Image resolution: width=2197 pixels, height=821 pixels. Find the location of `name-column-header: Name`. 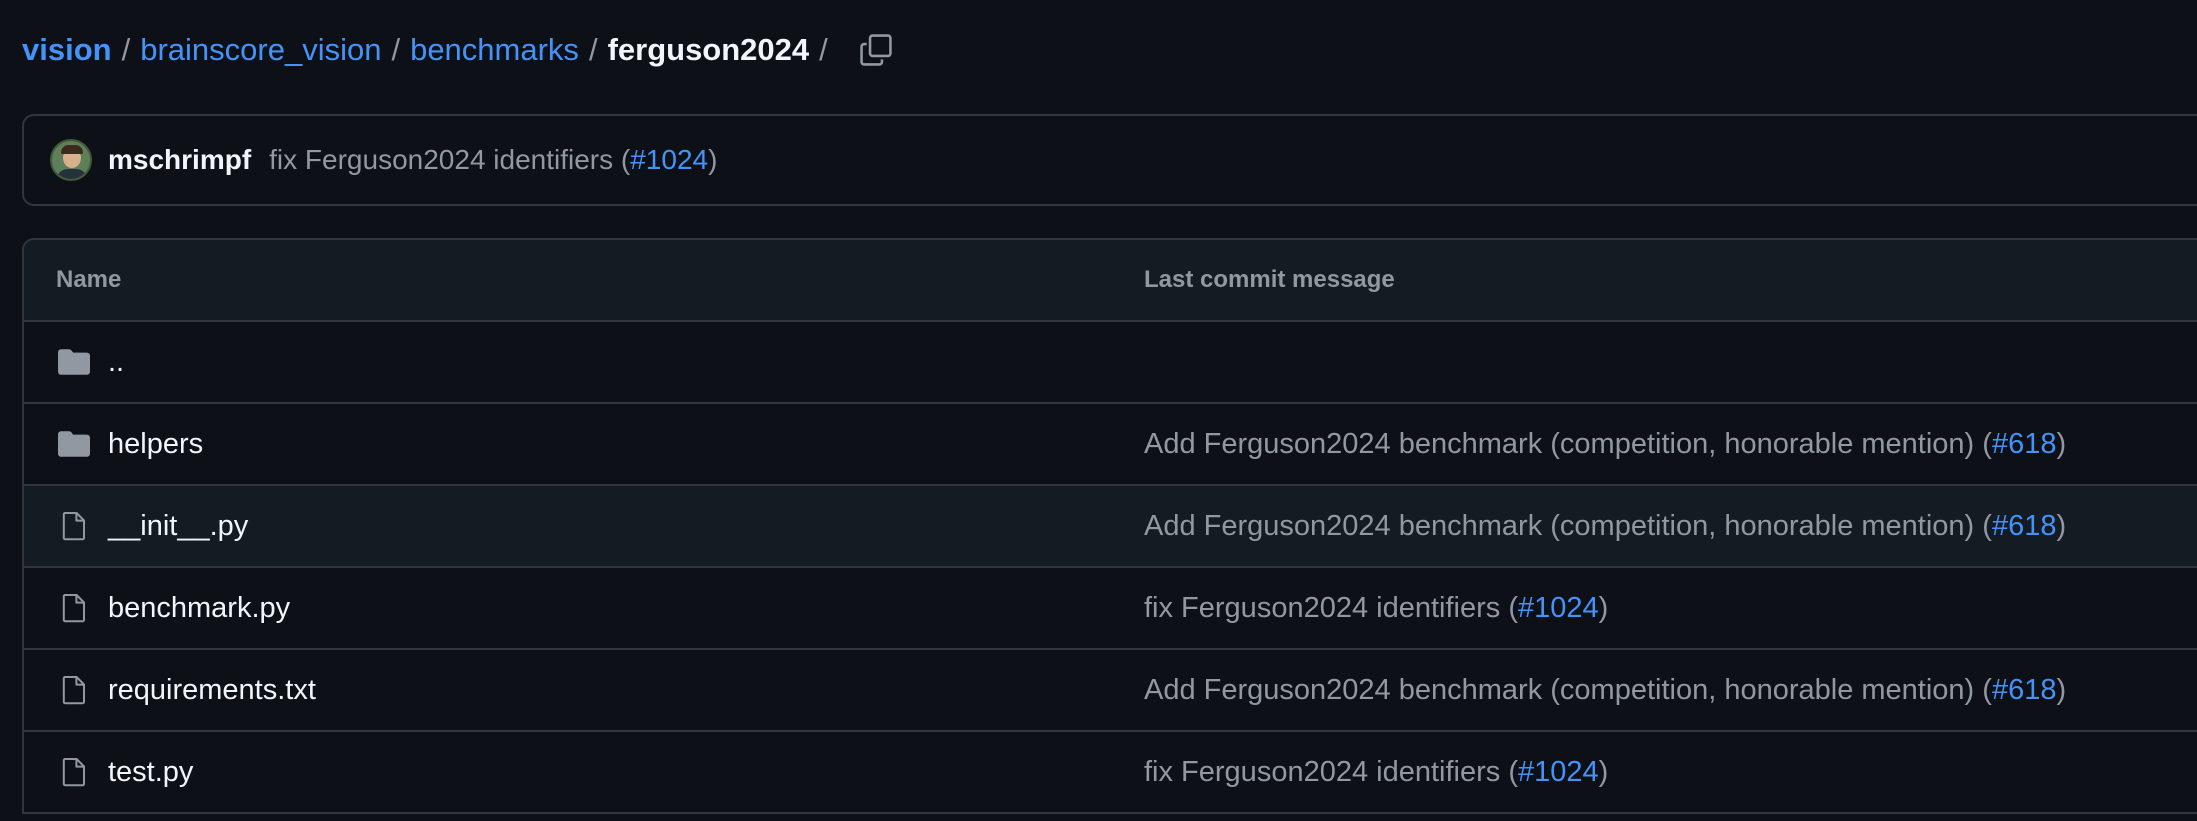

name-column-header: Name is located at coordinates (89, 279).